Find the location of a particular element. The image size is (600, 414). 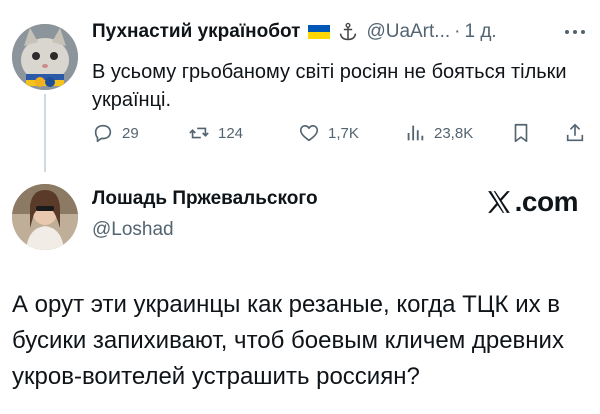

x-logo-icon is located at coordinates (498, 202).